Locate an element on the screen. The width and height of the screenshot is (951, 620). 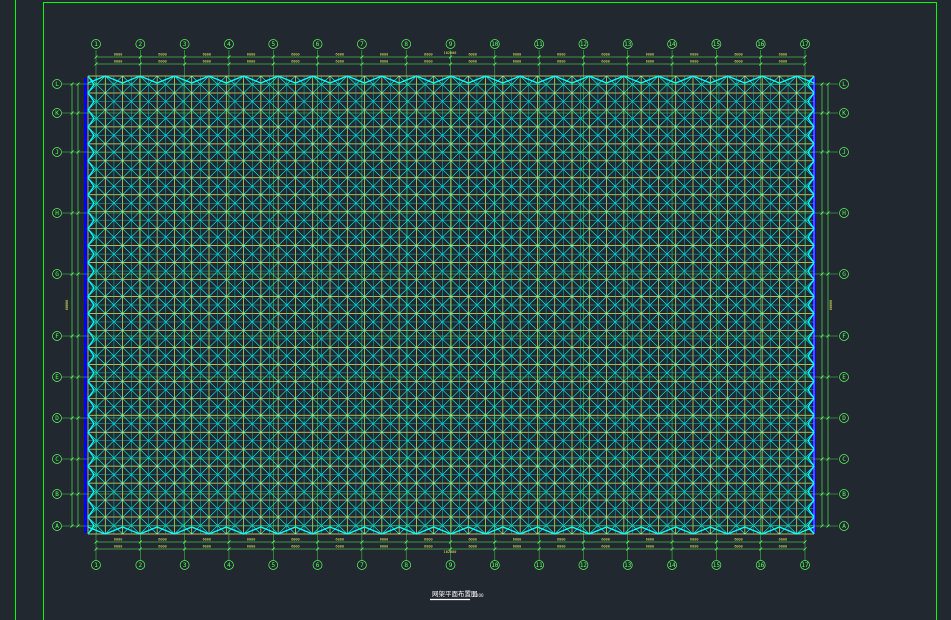
bottom-total-dimension: 102000 is located at coordinates (450, 552).